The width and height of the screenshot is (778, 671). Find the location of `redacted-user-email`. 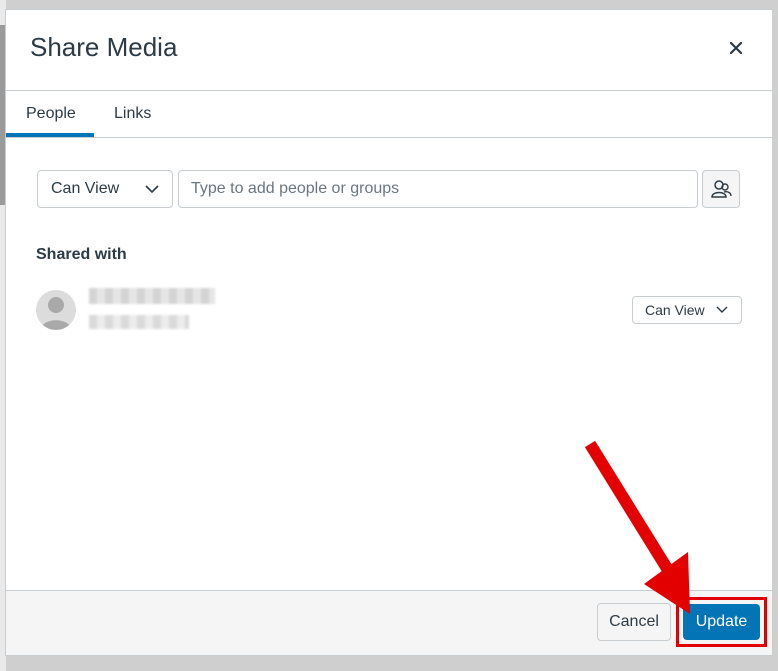

redacted-user-email is located at coordinates (139, 322).